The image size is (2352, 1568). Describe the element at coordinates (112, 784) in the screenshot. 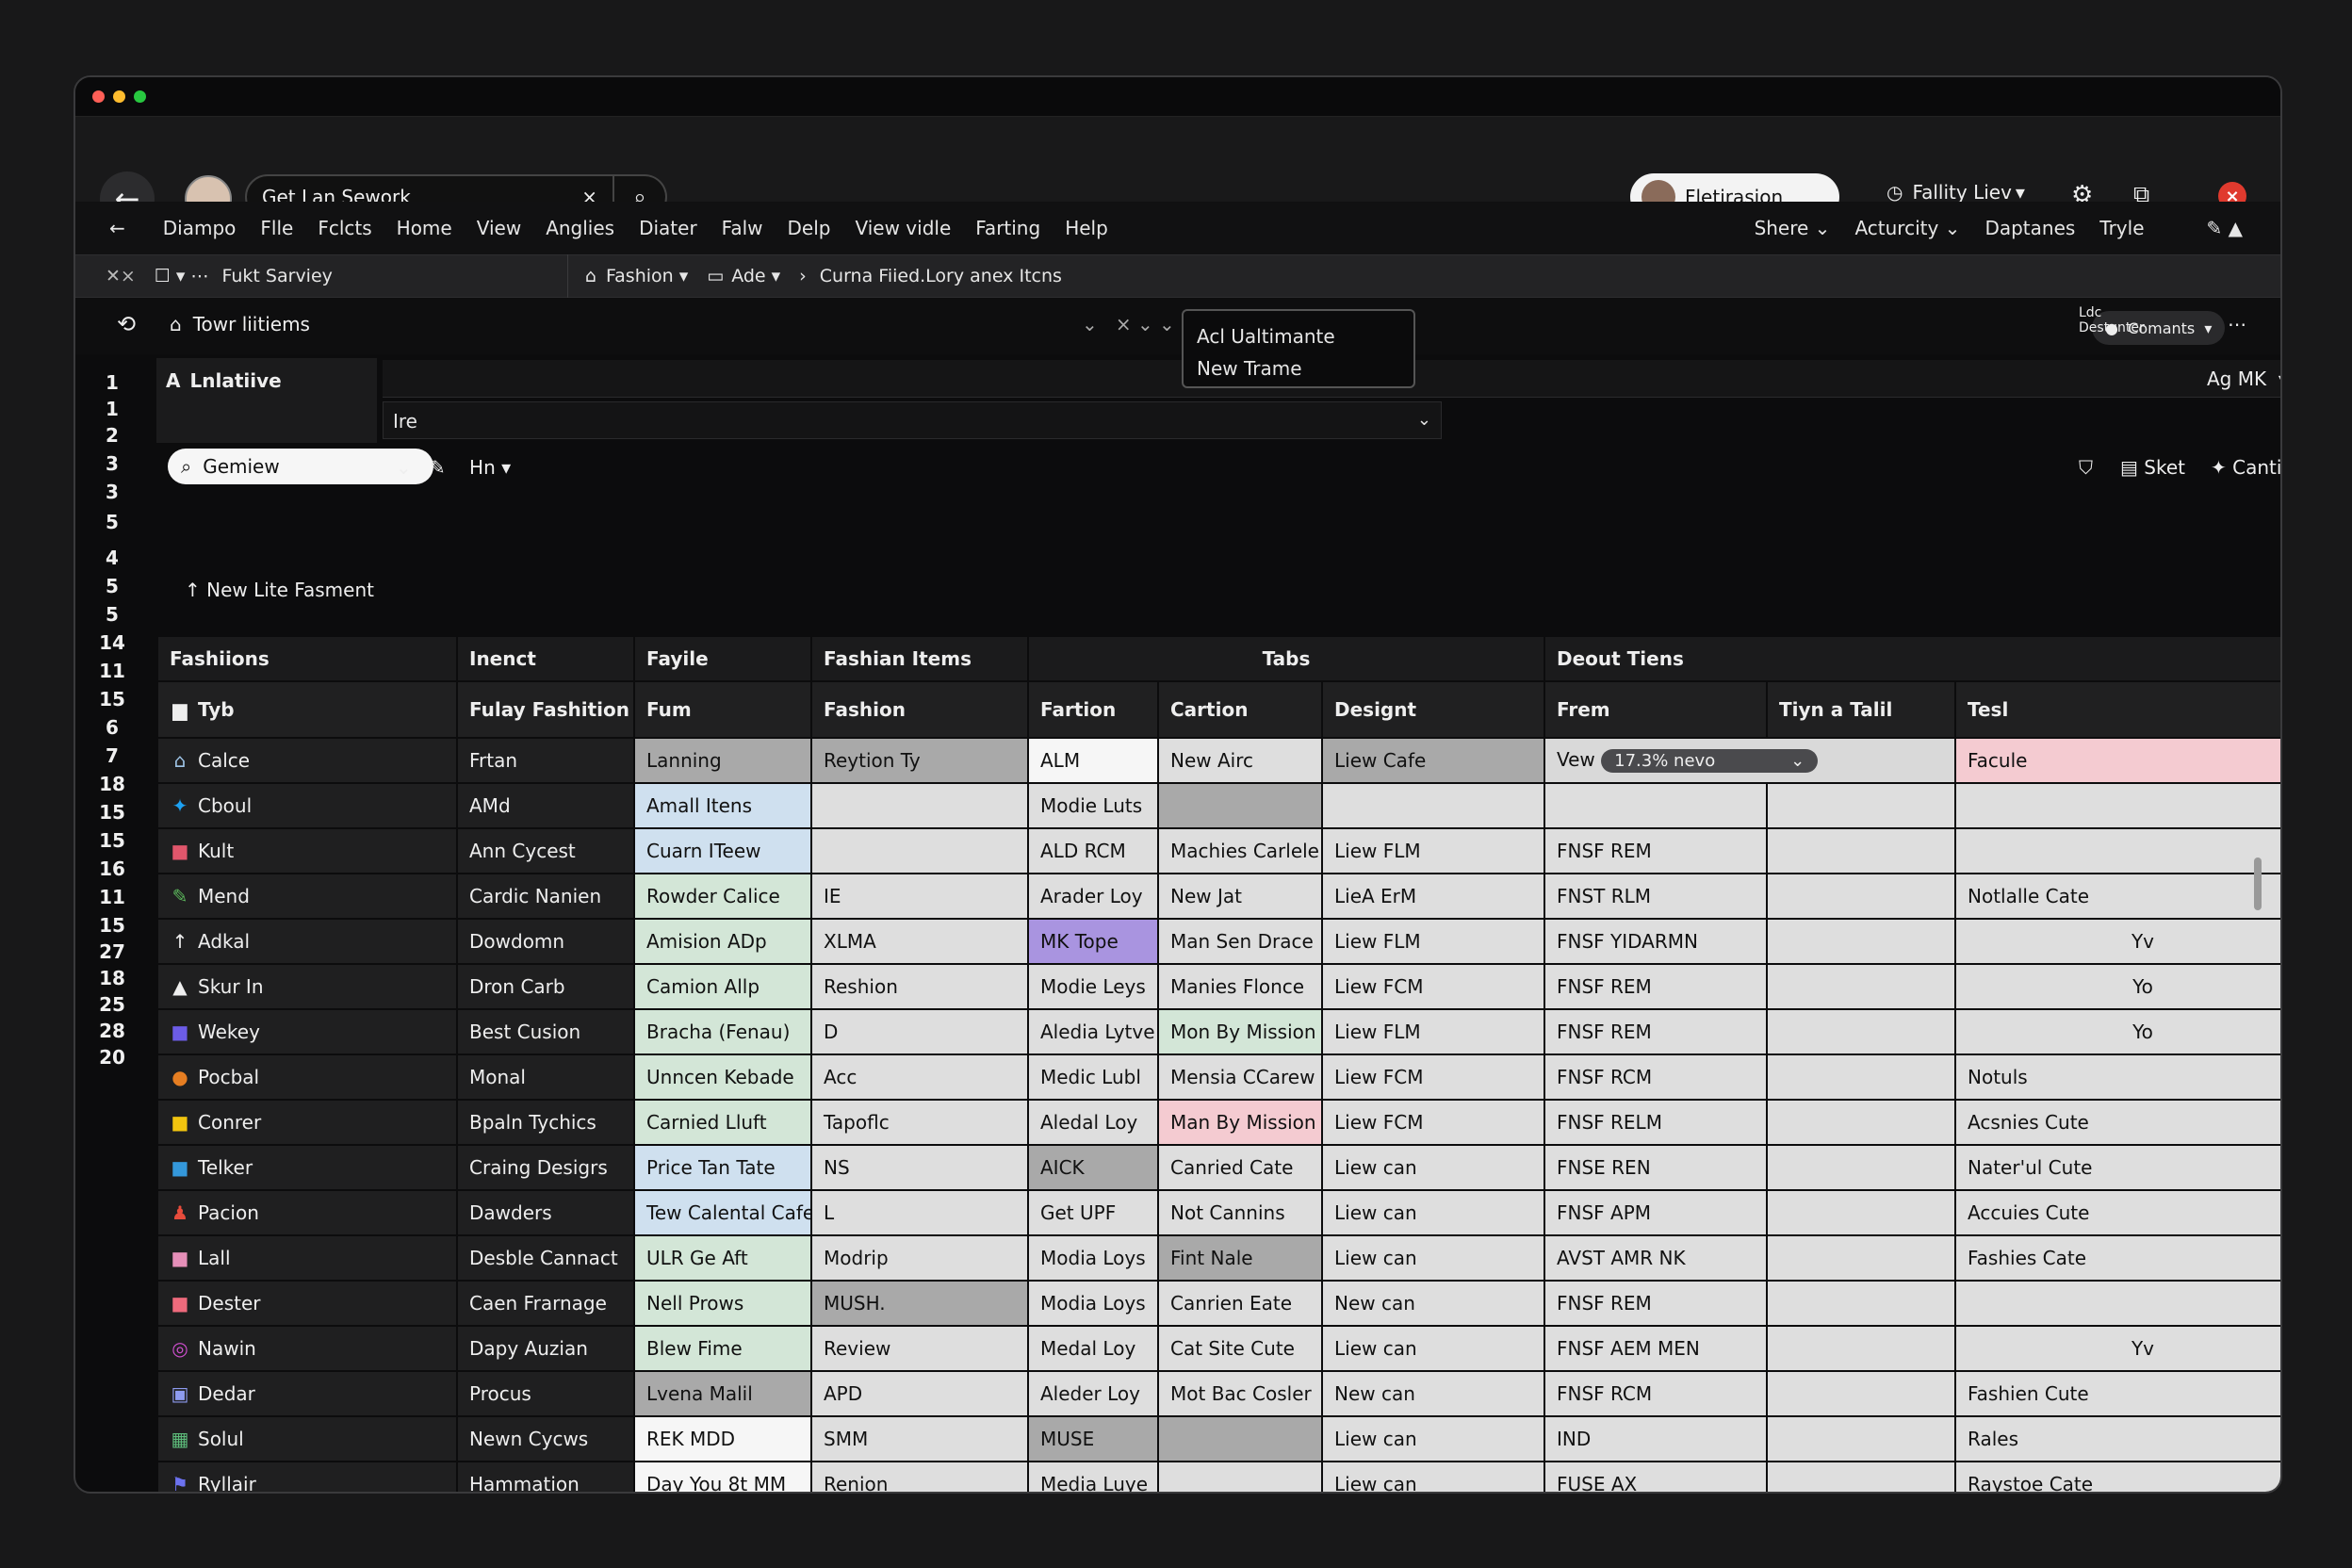

I see `row-number: 18` at that location.